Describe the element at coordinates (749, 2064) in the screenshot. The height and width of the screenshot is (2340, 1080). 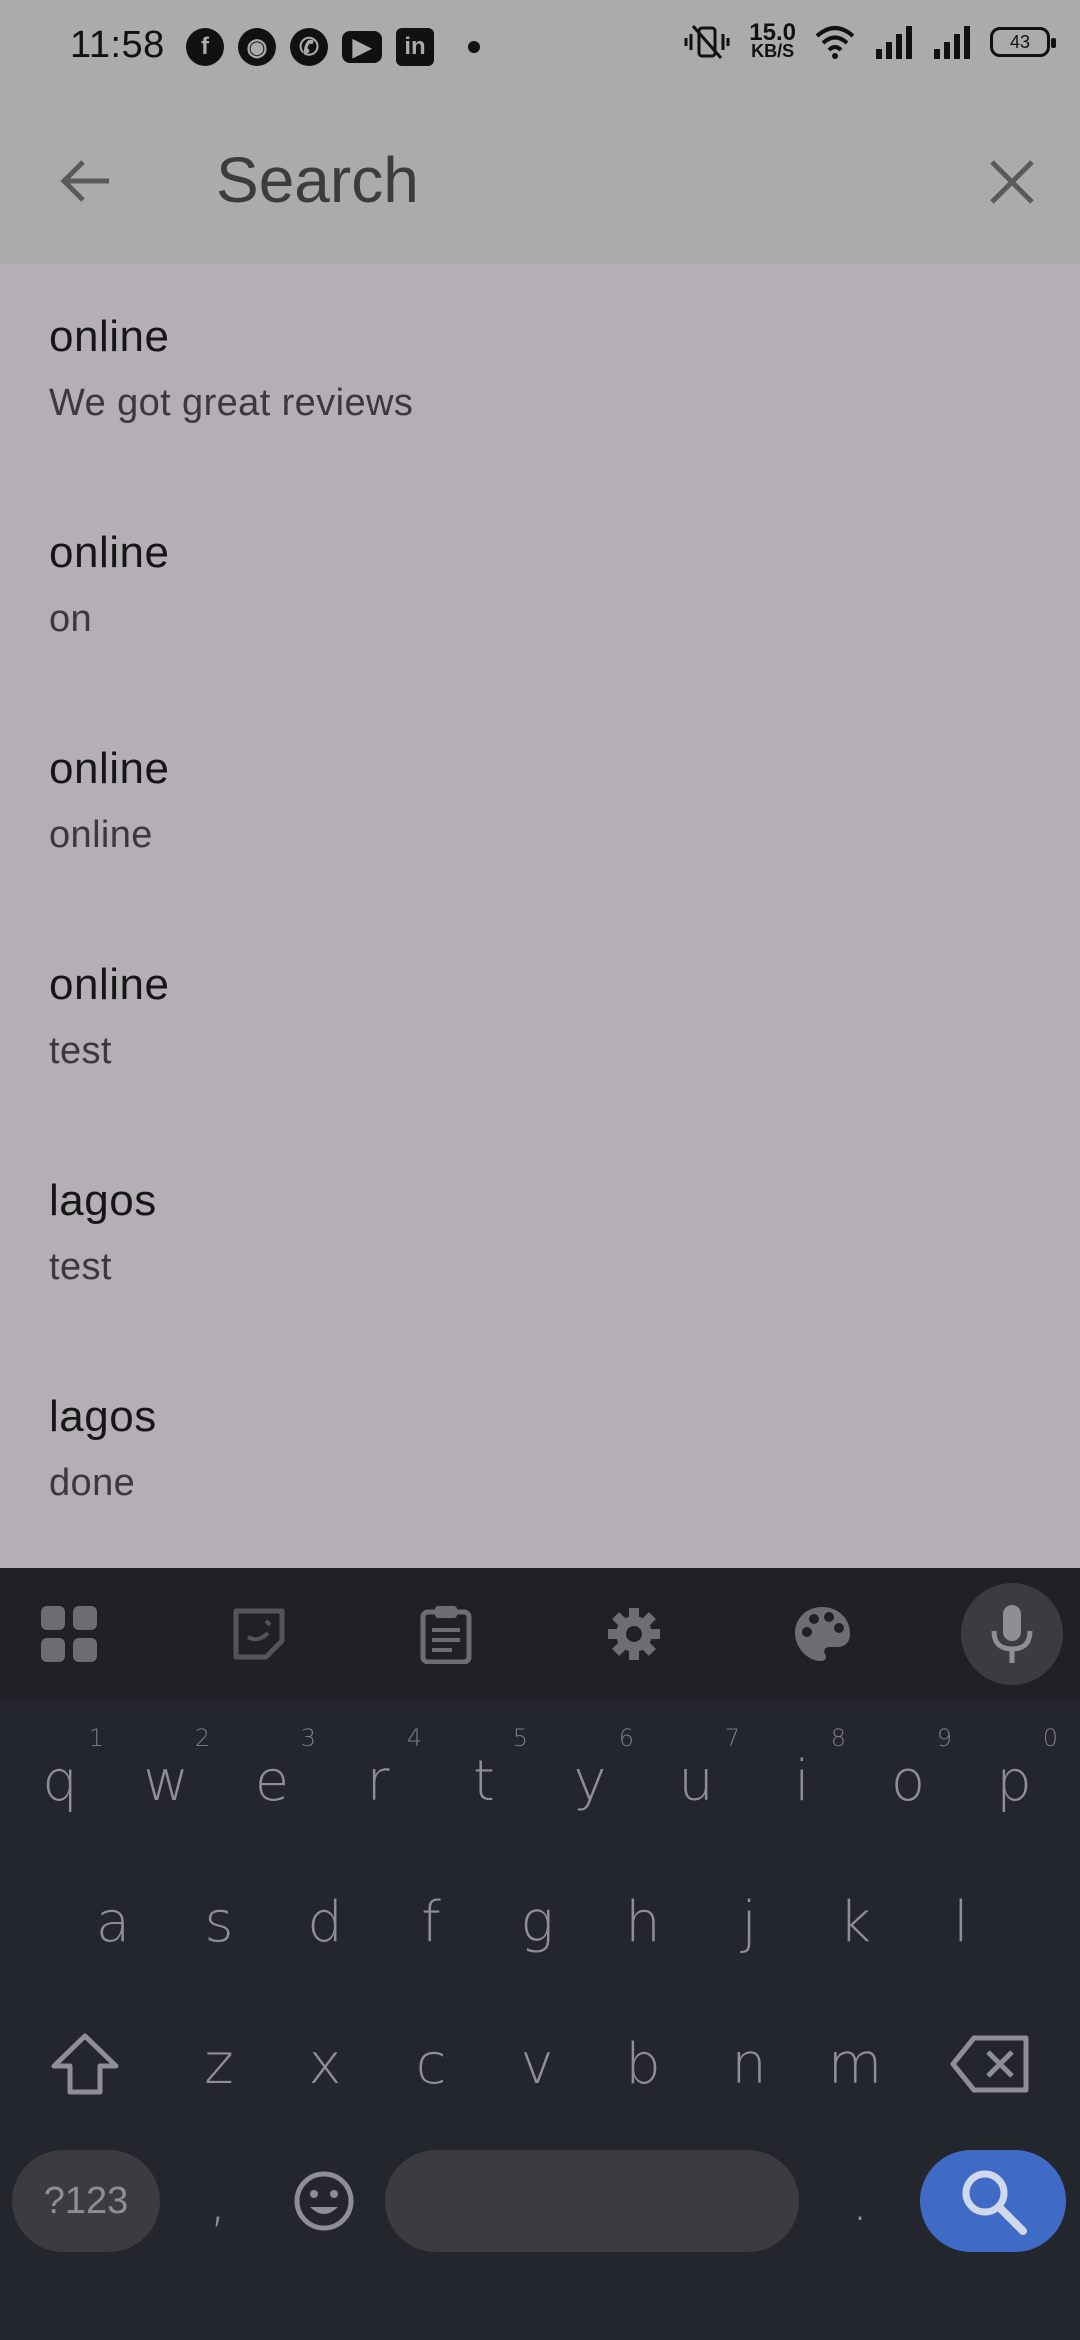
I see `key-n: n` at that location.